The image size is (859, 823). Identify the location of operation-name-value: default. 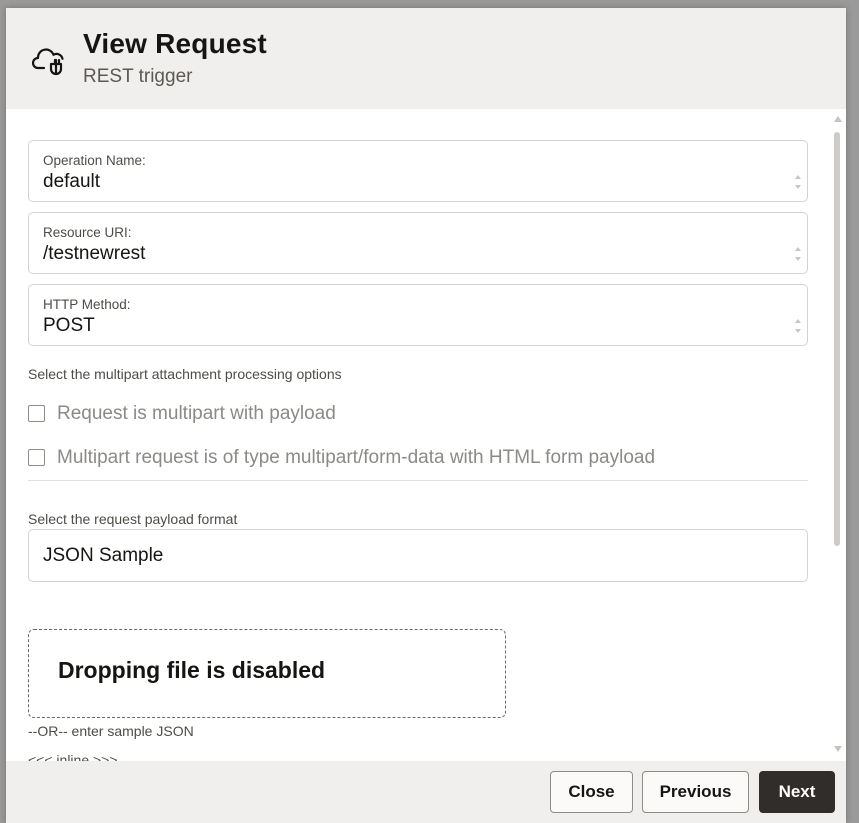
(72, 181).